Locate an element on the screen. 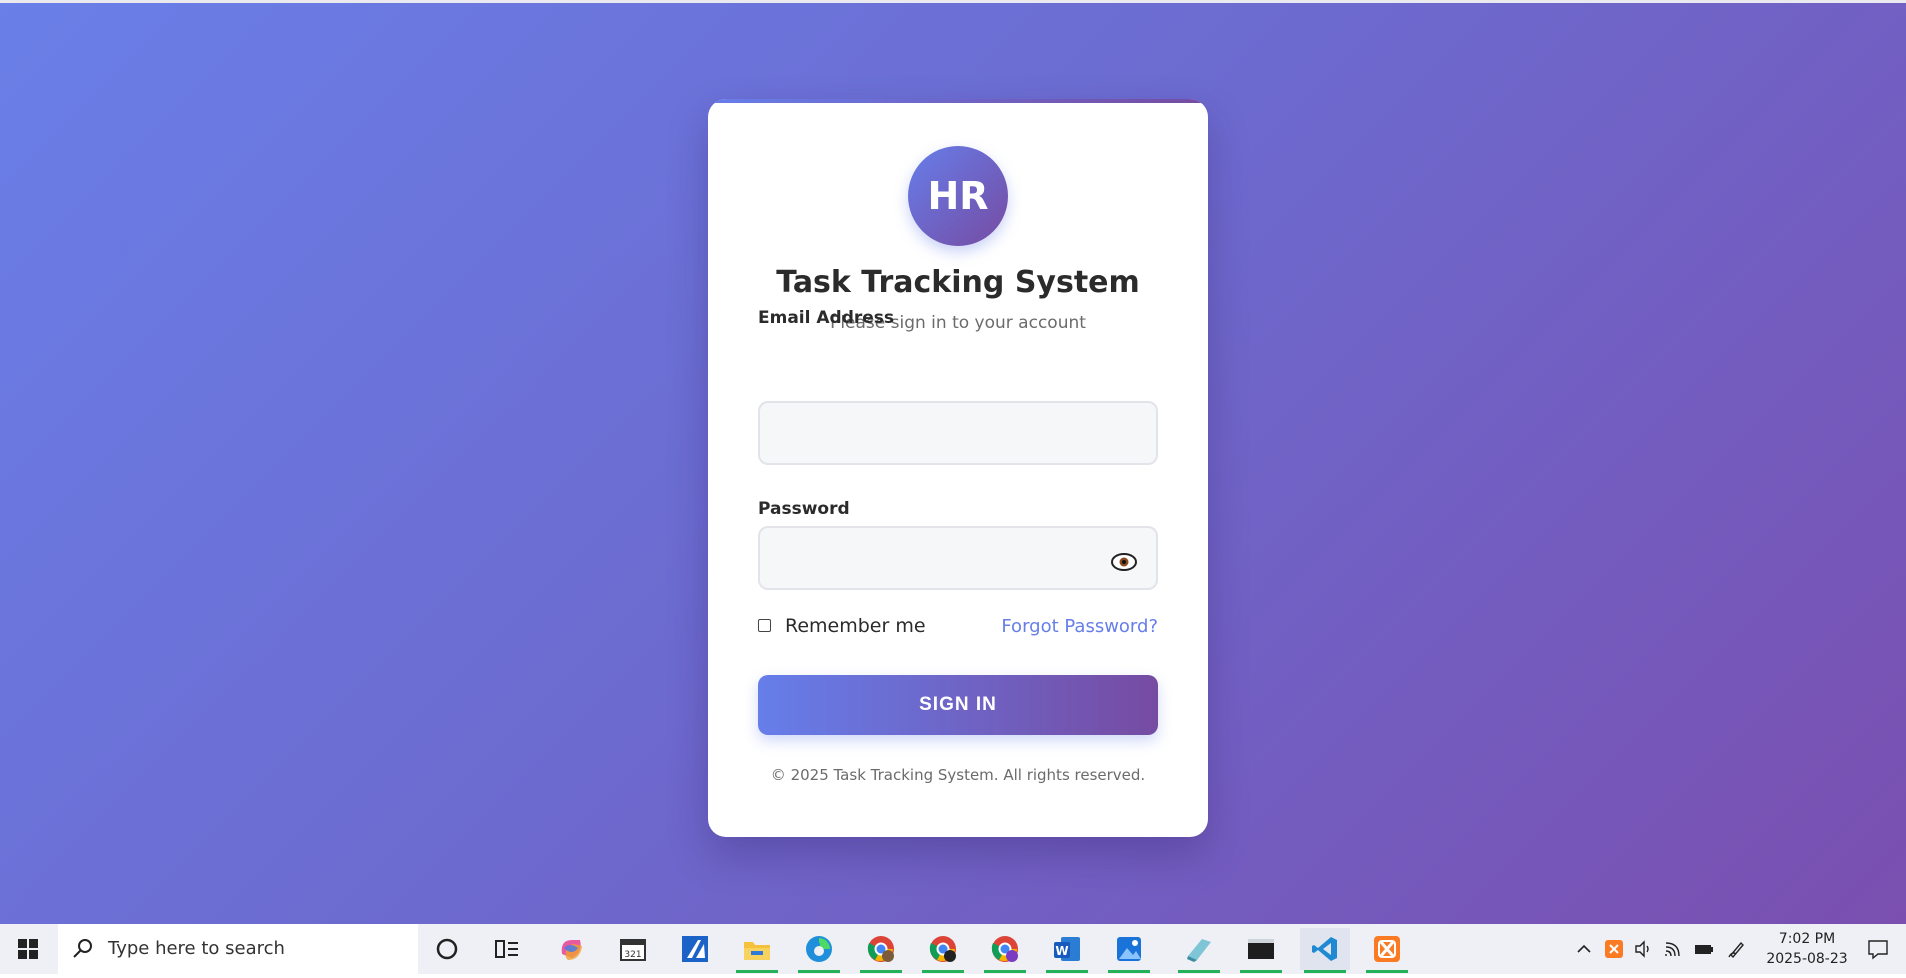 The width and height of the screenshot is (1906, 978). editor-icon is located at coordinates (1199, 950).